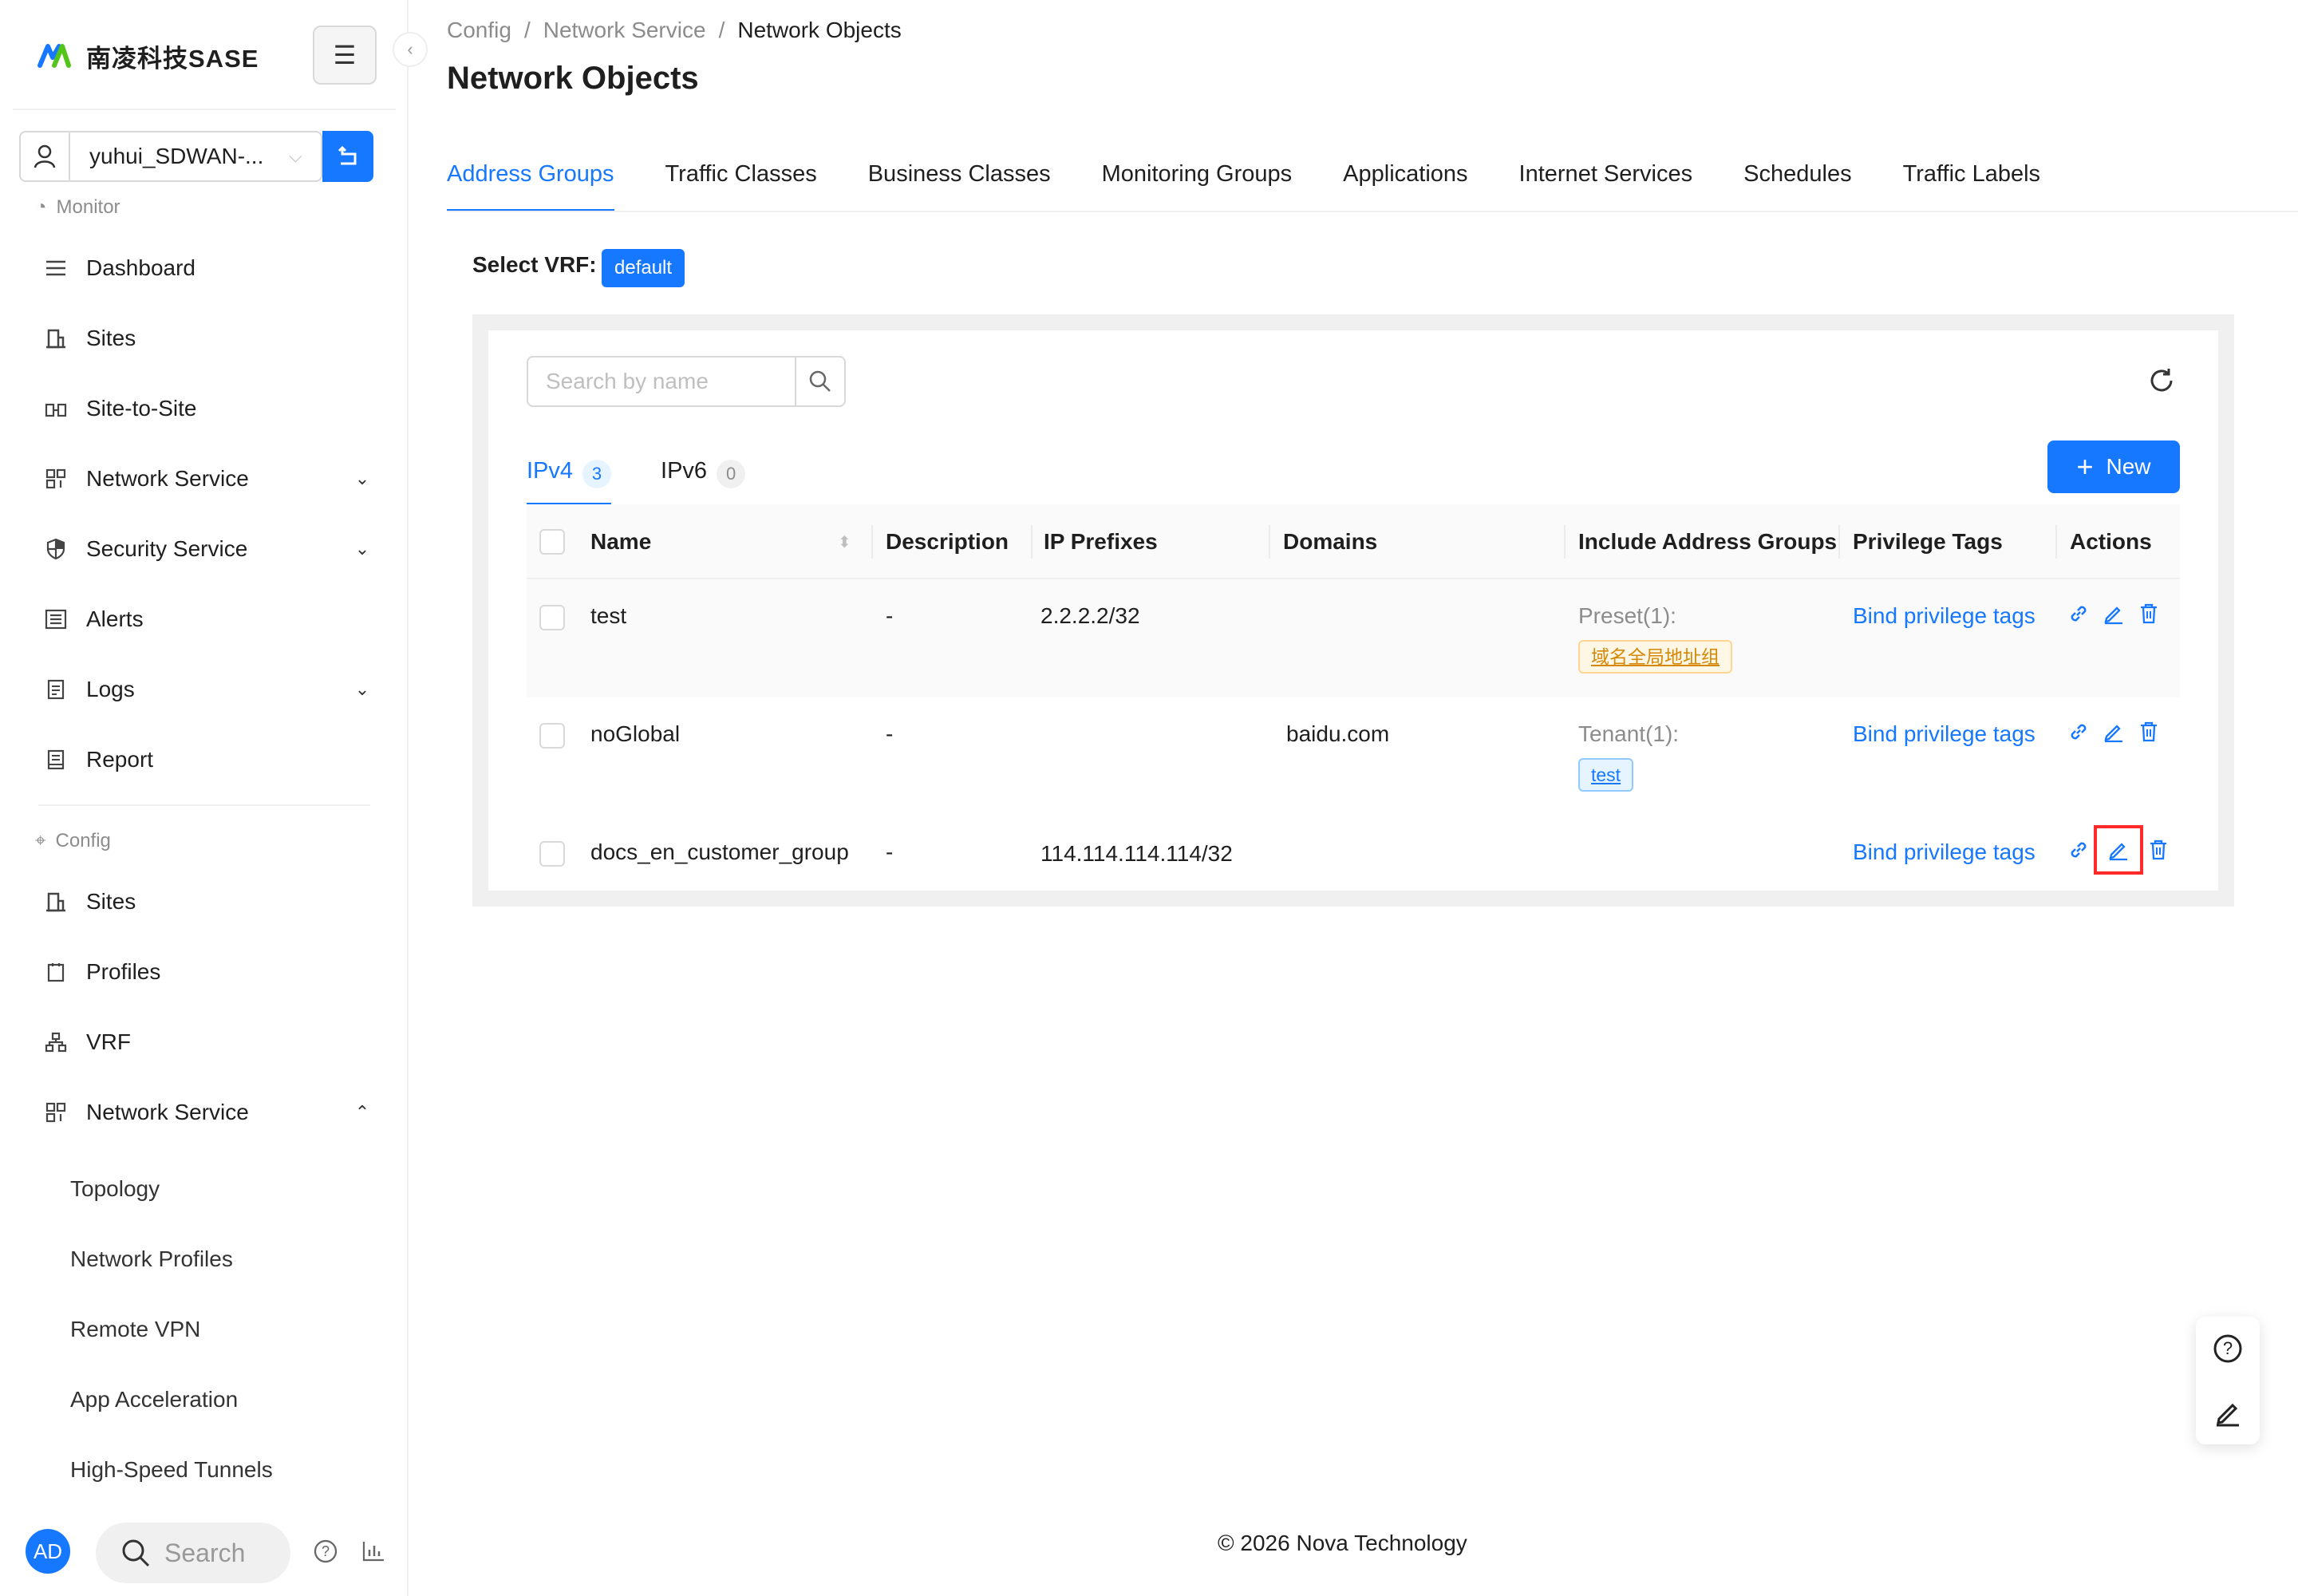  Describe the element at coordinates (41, 207) in the screenshot. I see `gauge-icon: ◔` at that location.